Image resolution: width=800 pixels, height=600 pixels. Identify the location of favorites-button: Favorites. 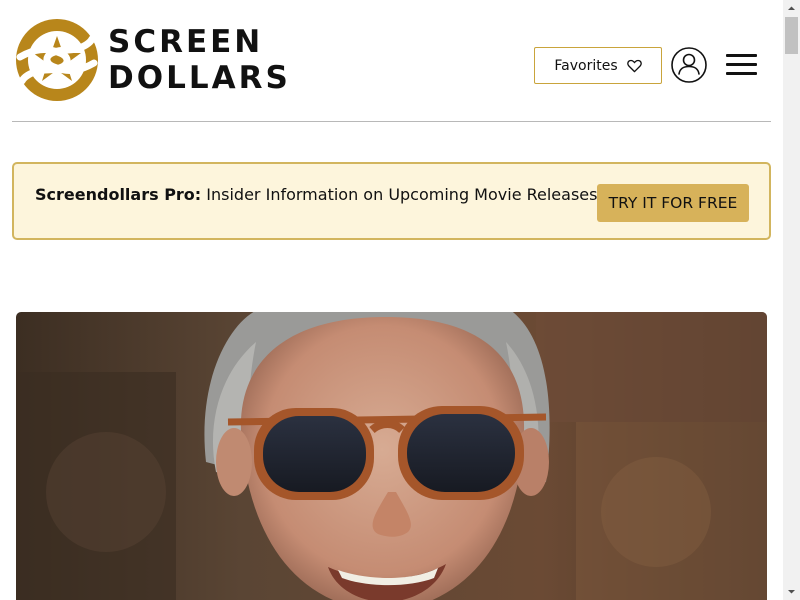
(598, 65).